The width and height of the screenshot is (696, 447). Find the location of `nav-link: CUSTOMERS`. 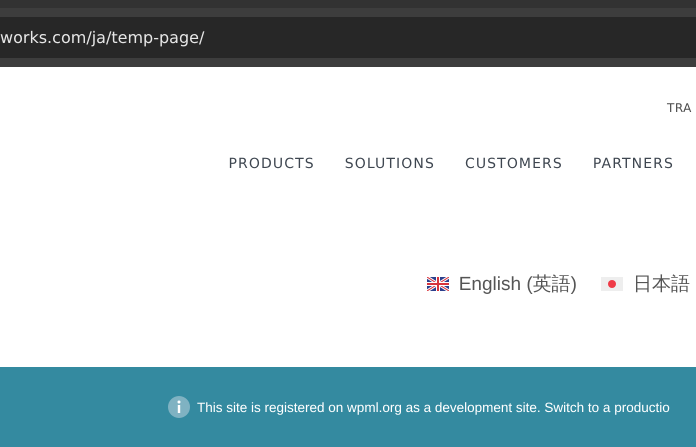

nav-link: CUSTOMERS is located at coordinates (513, 164).